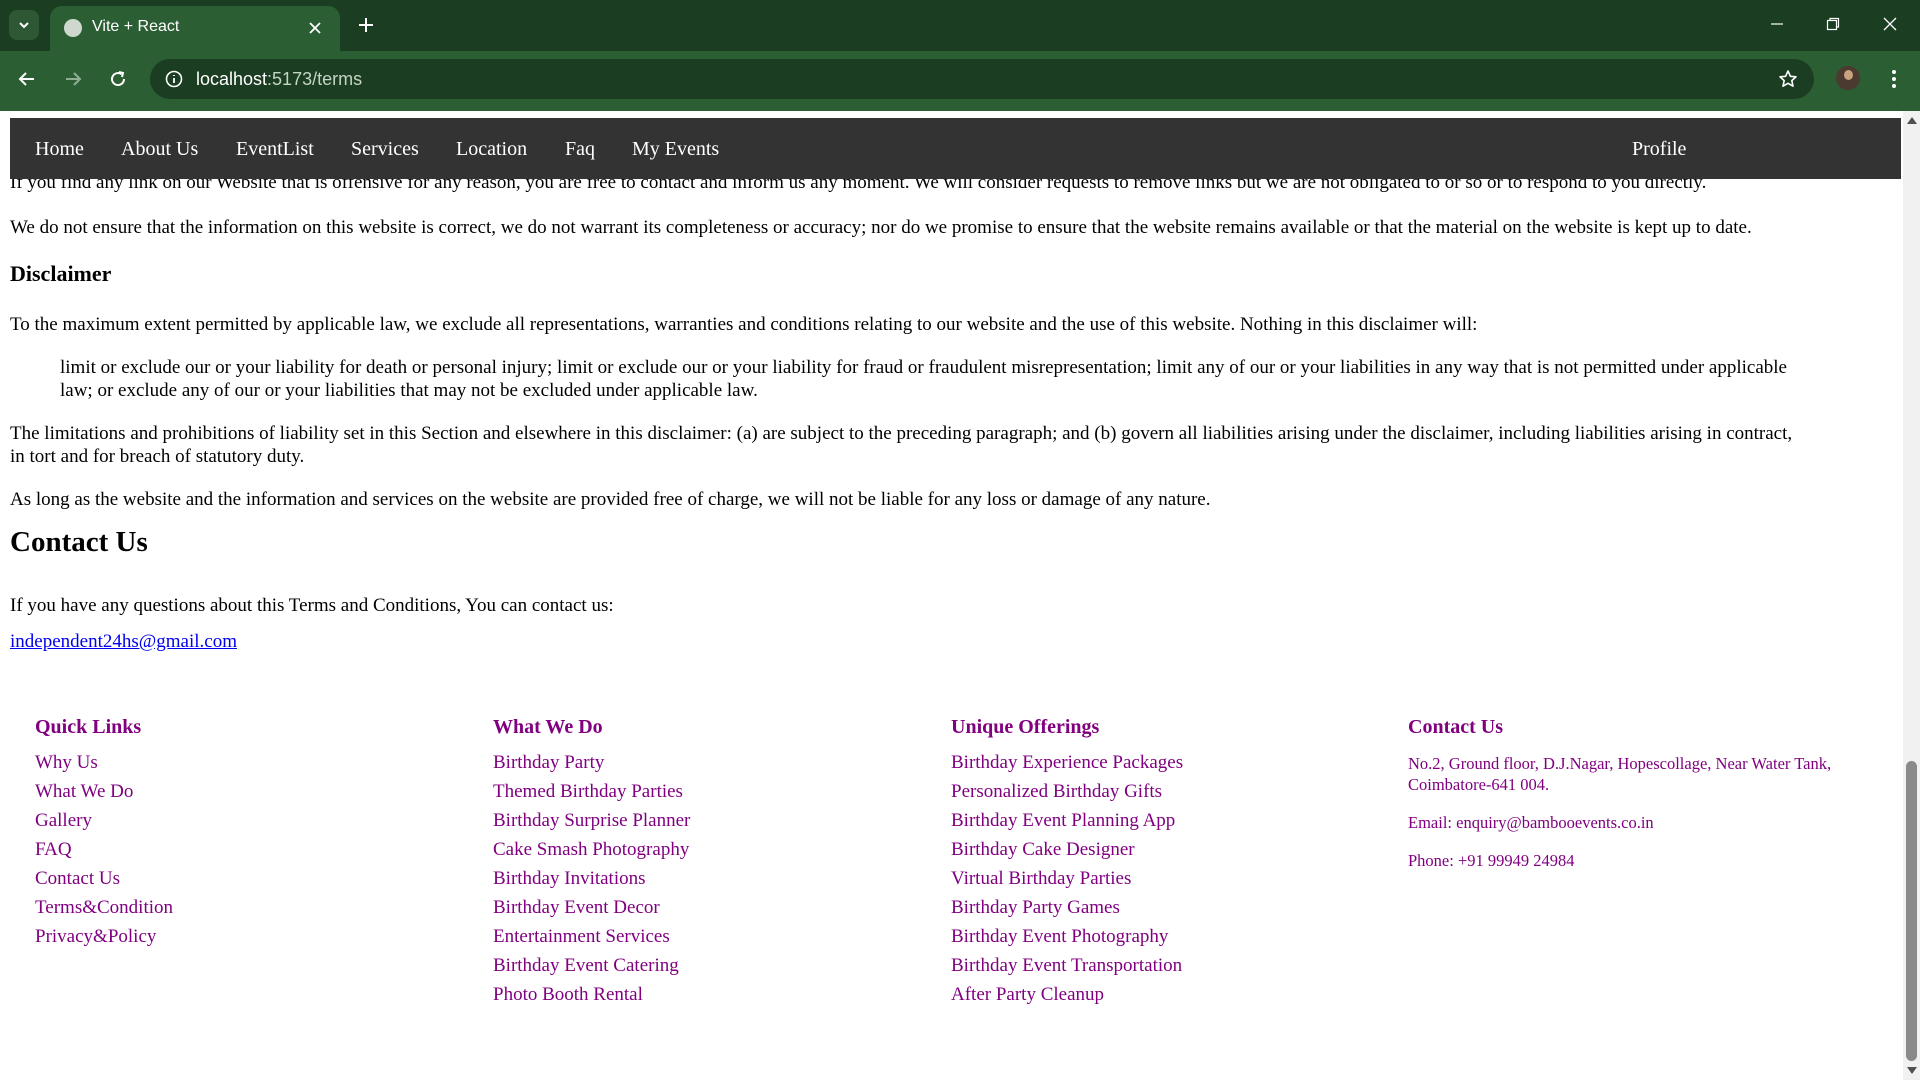 Image resolution: width=1920 pixels, height=1080 pixels. Describe the element at coordinates (232, 79) in the screenshot. I see `url-host: localhost` at that location.